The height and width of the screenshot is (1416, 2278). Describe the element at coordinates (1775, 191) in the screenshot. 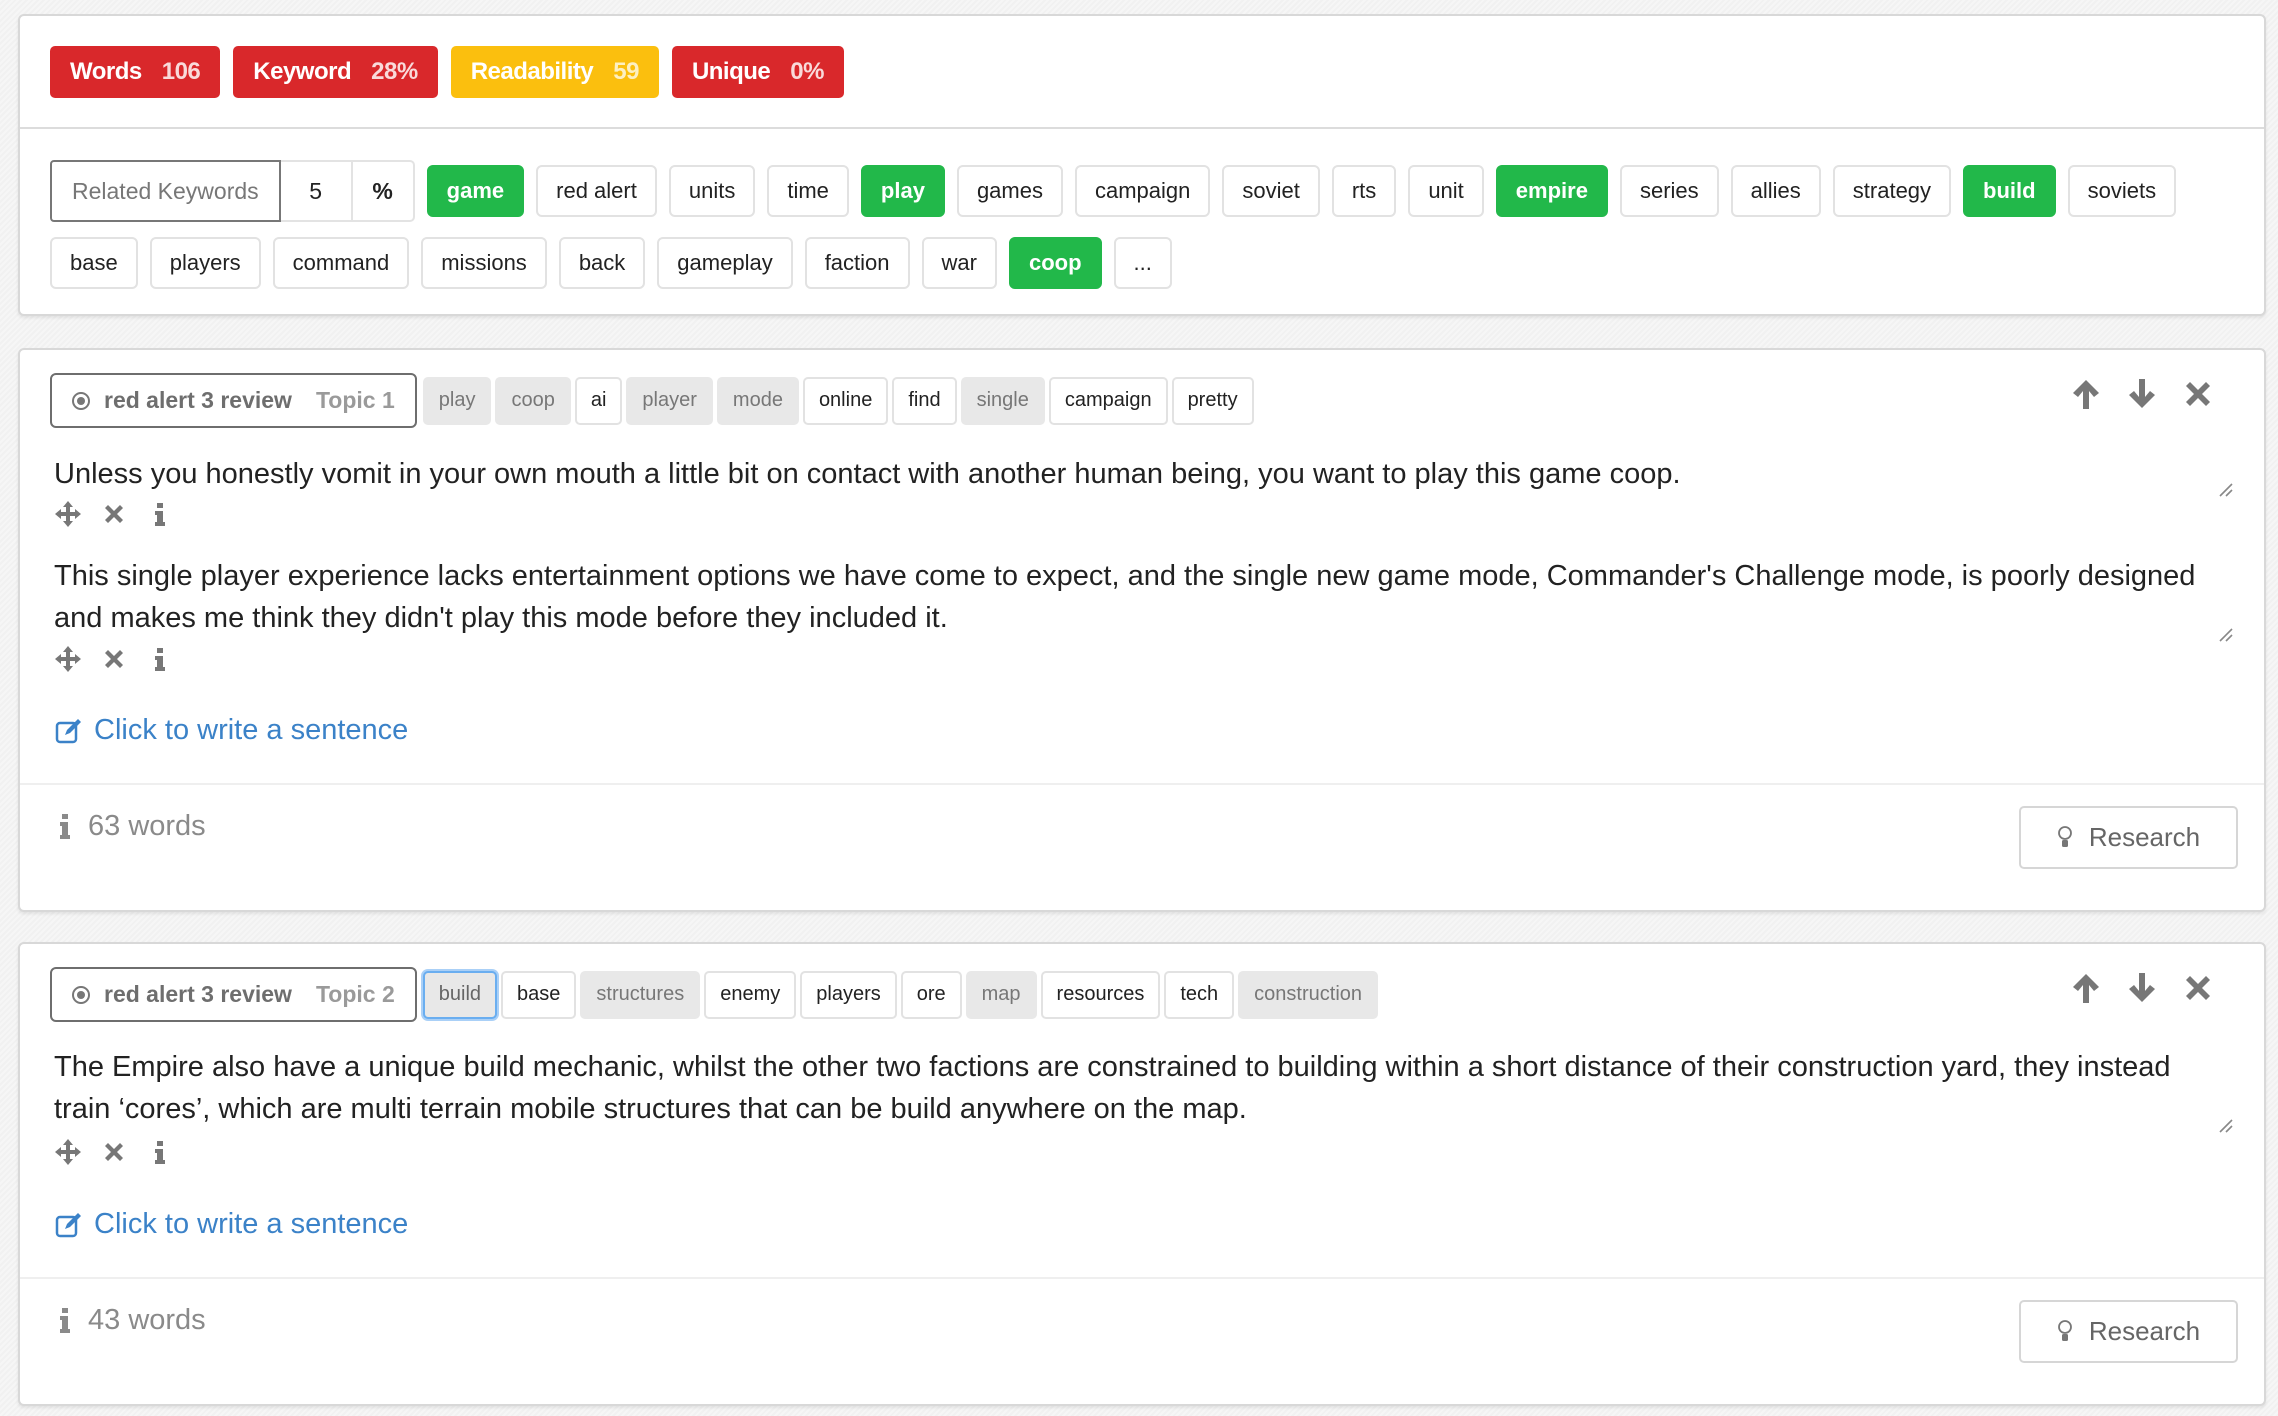

I see `keyword-chip: allies` at that location.